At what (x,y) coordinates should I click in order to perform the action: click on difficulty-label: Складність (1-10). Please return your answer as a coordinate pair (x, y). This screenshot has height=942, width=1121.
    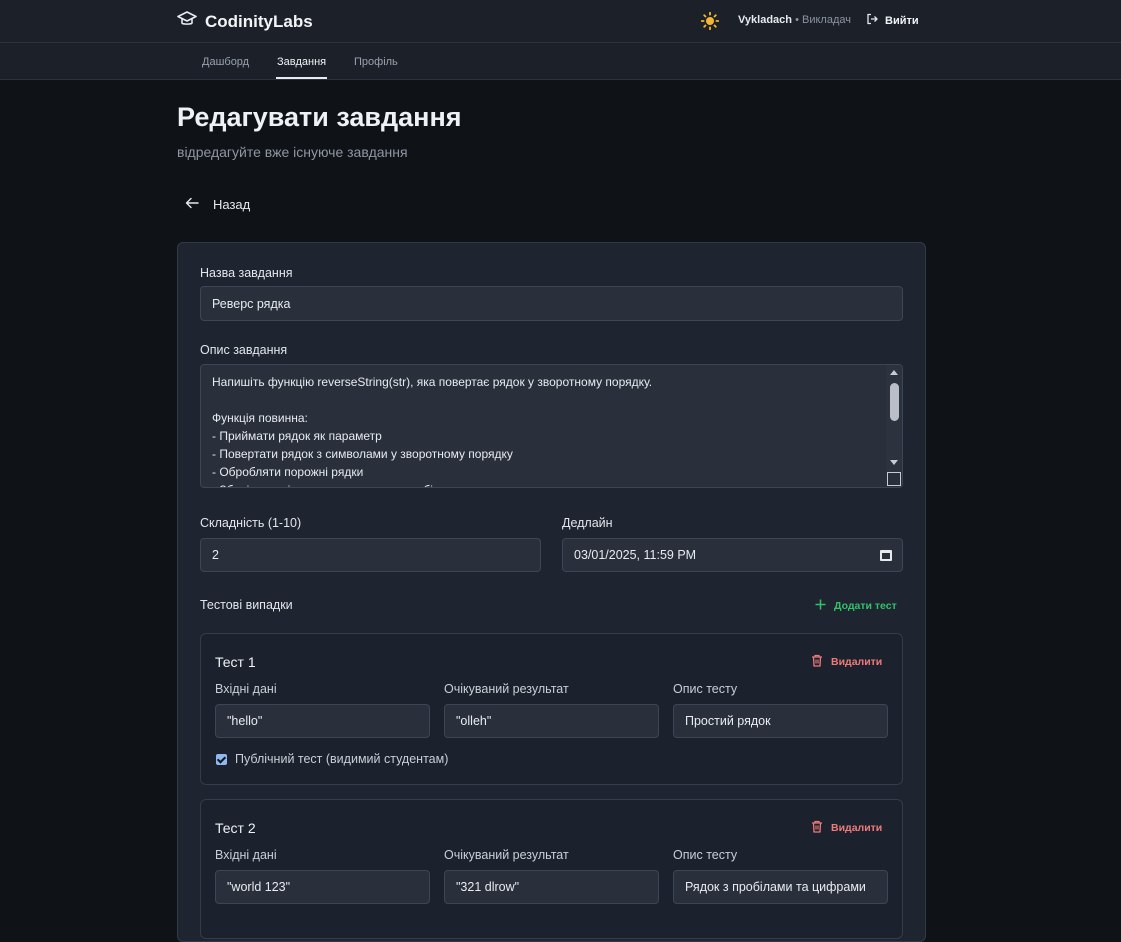
    Looking at the image, I should click on (251, 523).